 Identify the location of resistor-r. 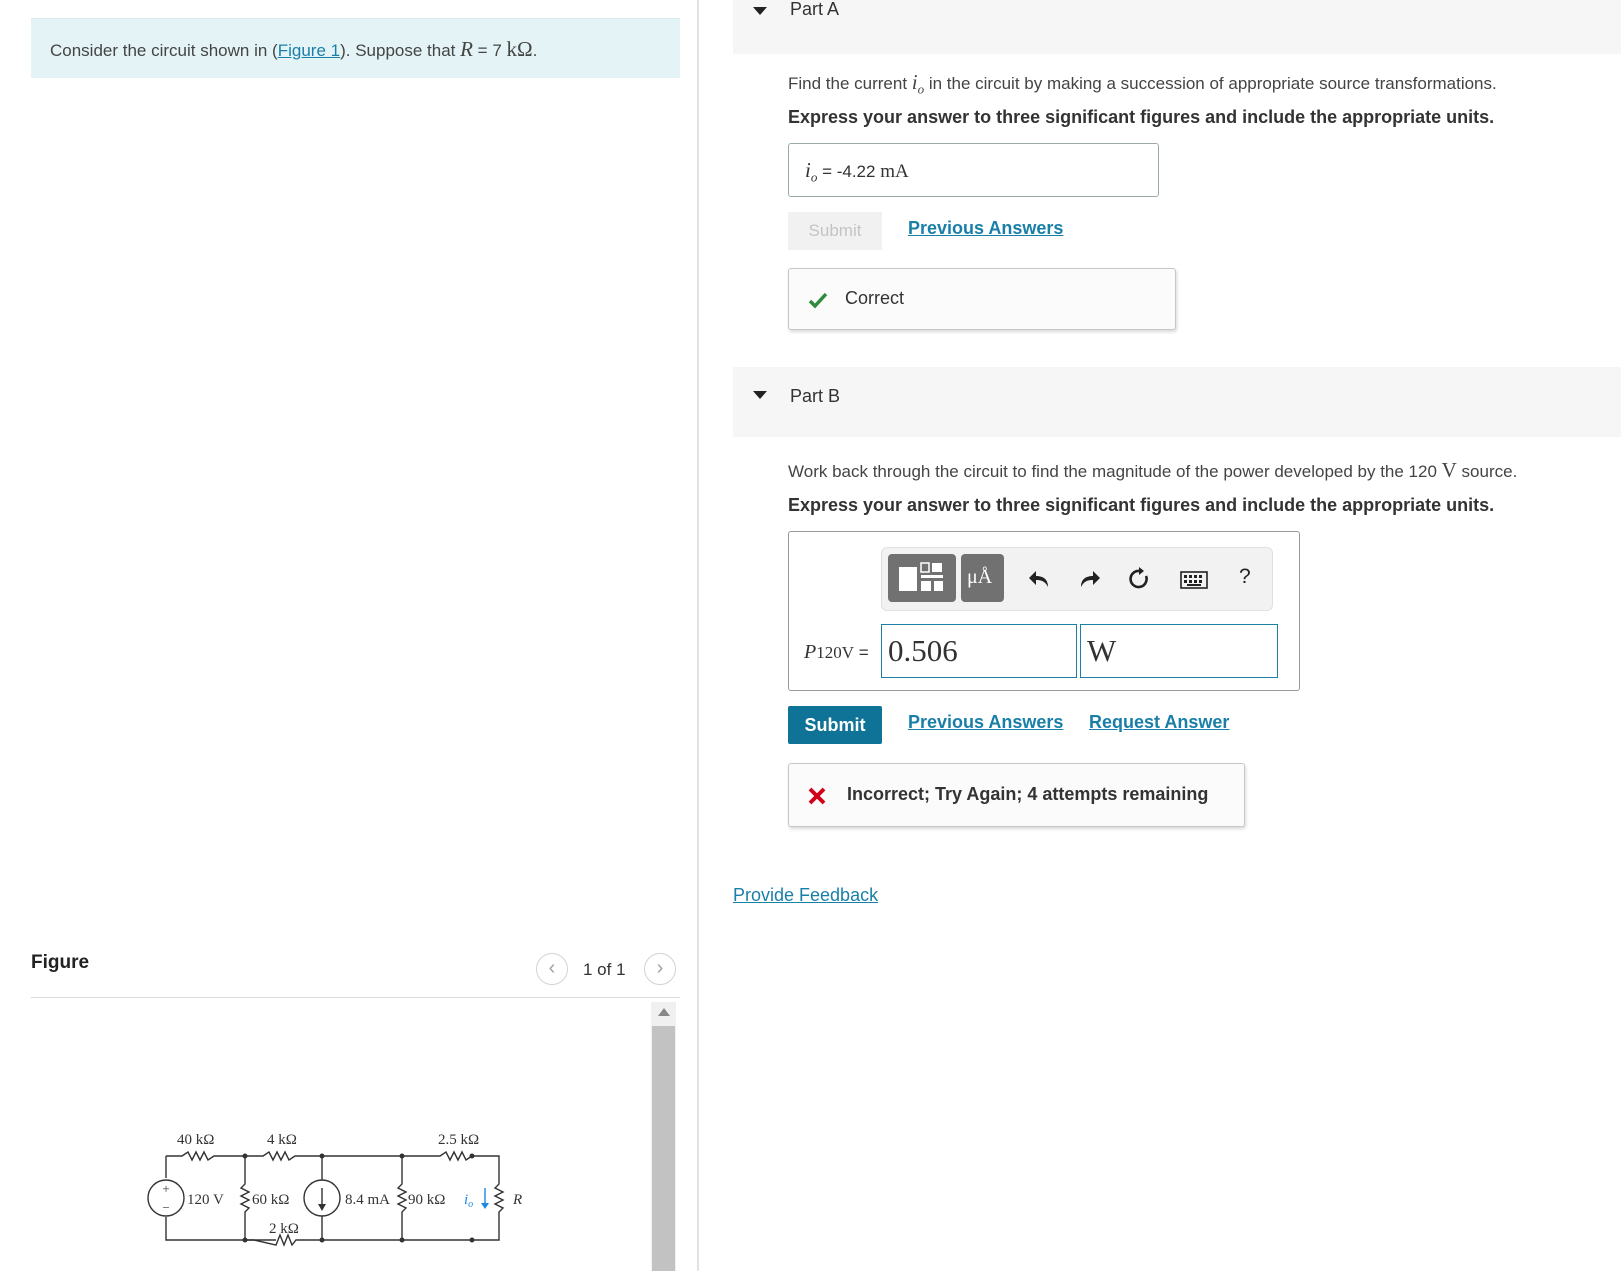
(499, 1198).